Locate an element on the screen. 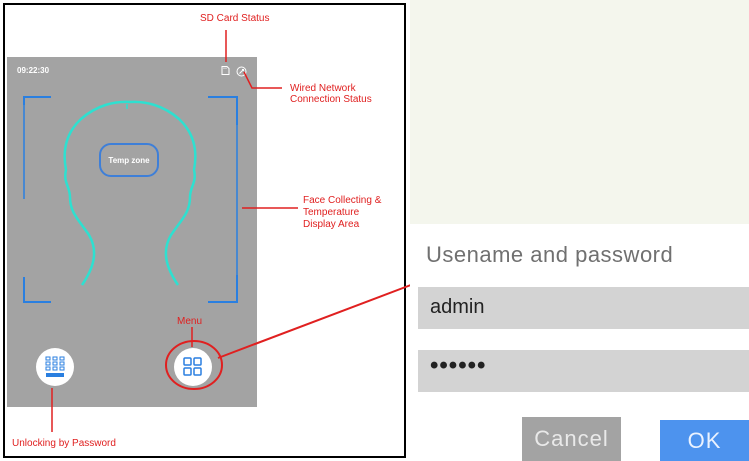 The height and width of the screenshot is (461, 749). unlocking-by-password-label: Unlocking by Password is located at coordinates (64, 443).